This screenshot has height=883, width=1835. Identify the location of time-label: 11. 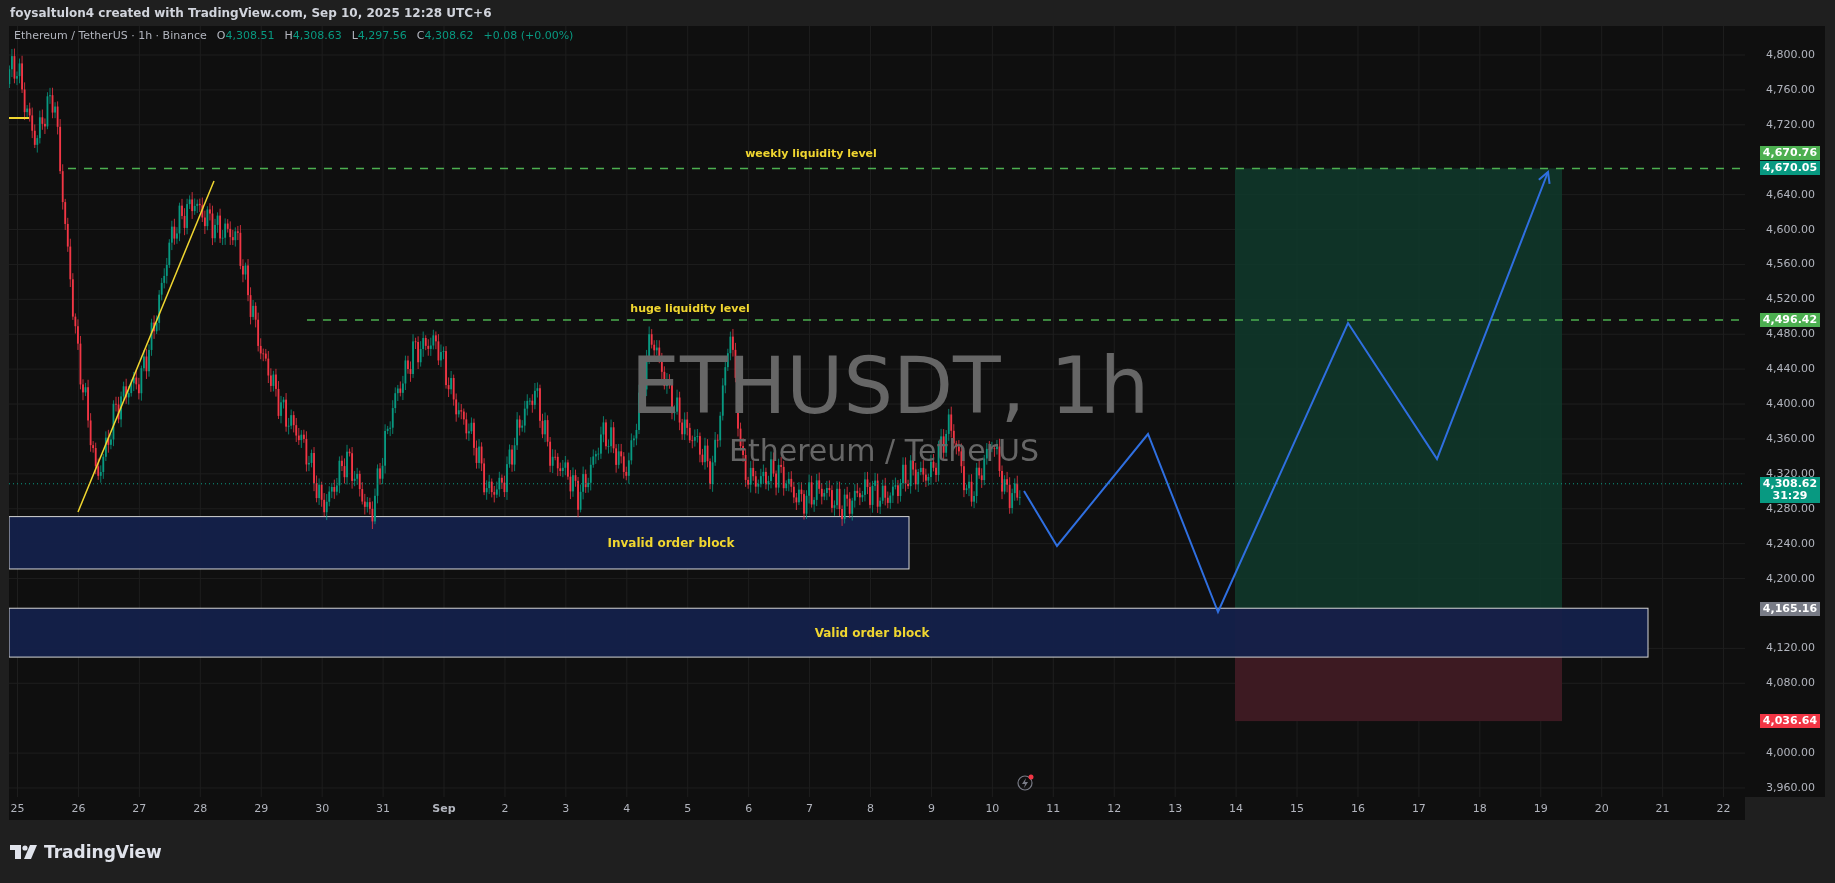
(1053, 808).